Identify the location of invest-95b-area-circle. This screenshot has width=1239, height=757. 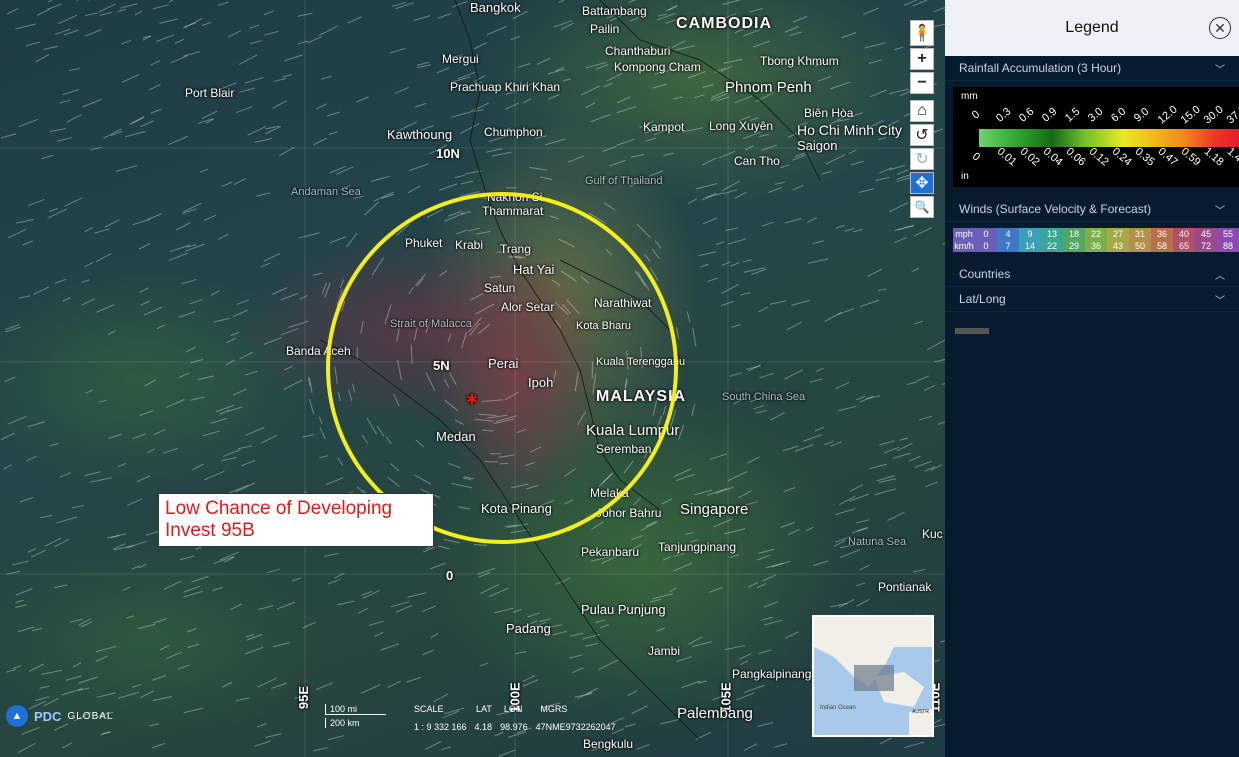
(502, 368).